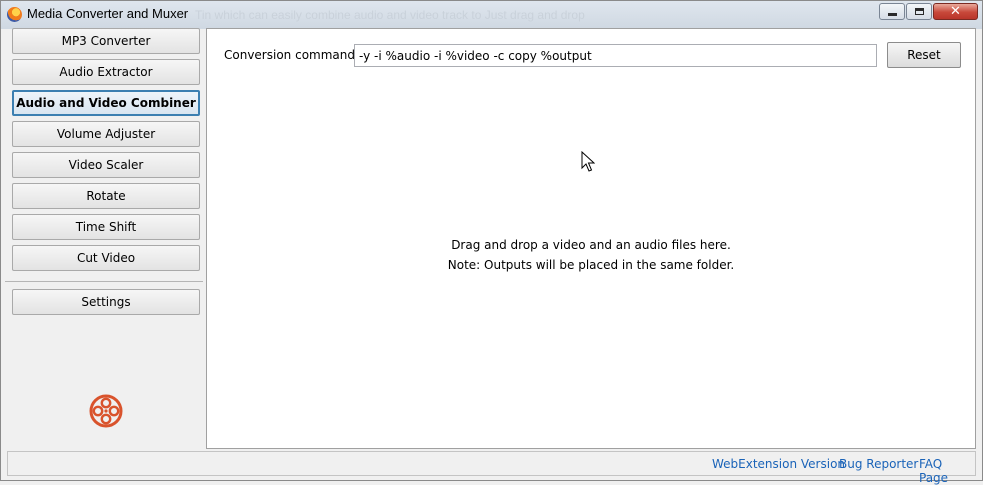 The height and width of the screenshot is (485, 983). I want to click on bug-reporter-link: Bug Reporter, so click(878, 464).